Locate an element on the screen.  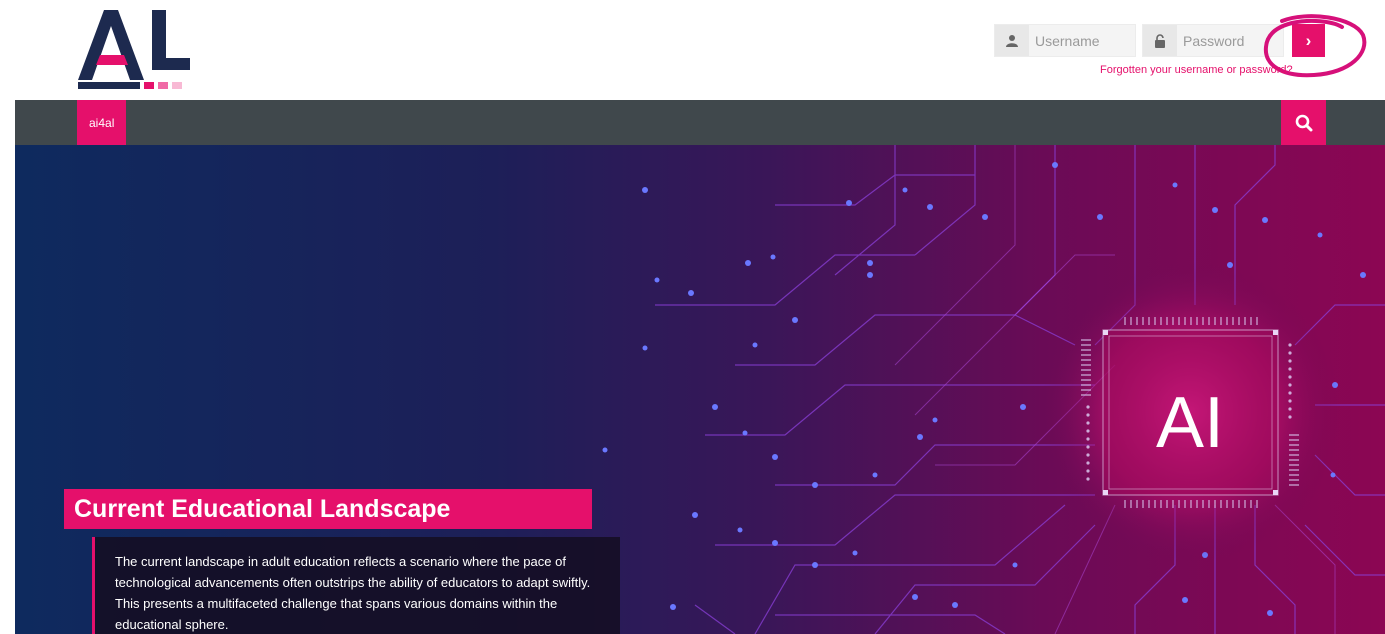
user-icon is located at coordinates (1012, 40).